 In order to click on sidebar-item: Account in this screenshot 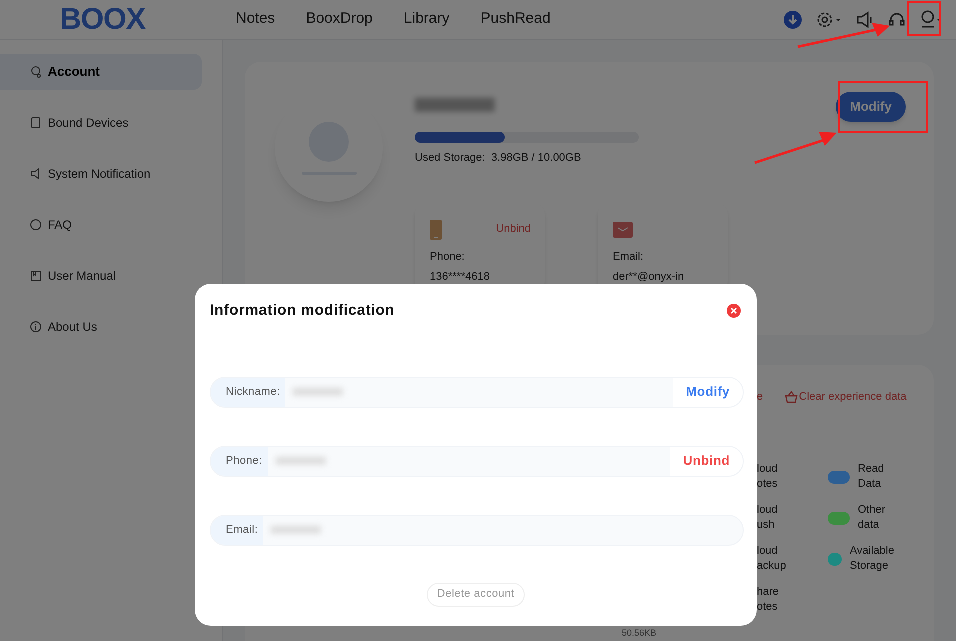, I will do `click(101, 72)`.